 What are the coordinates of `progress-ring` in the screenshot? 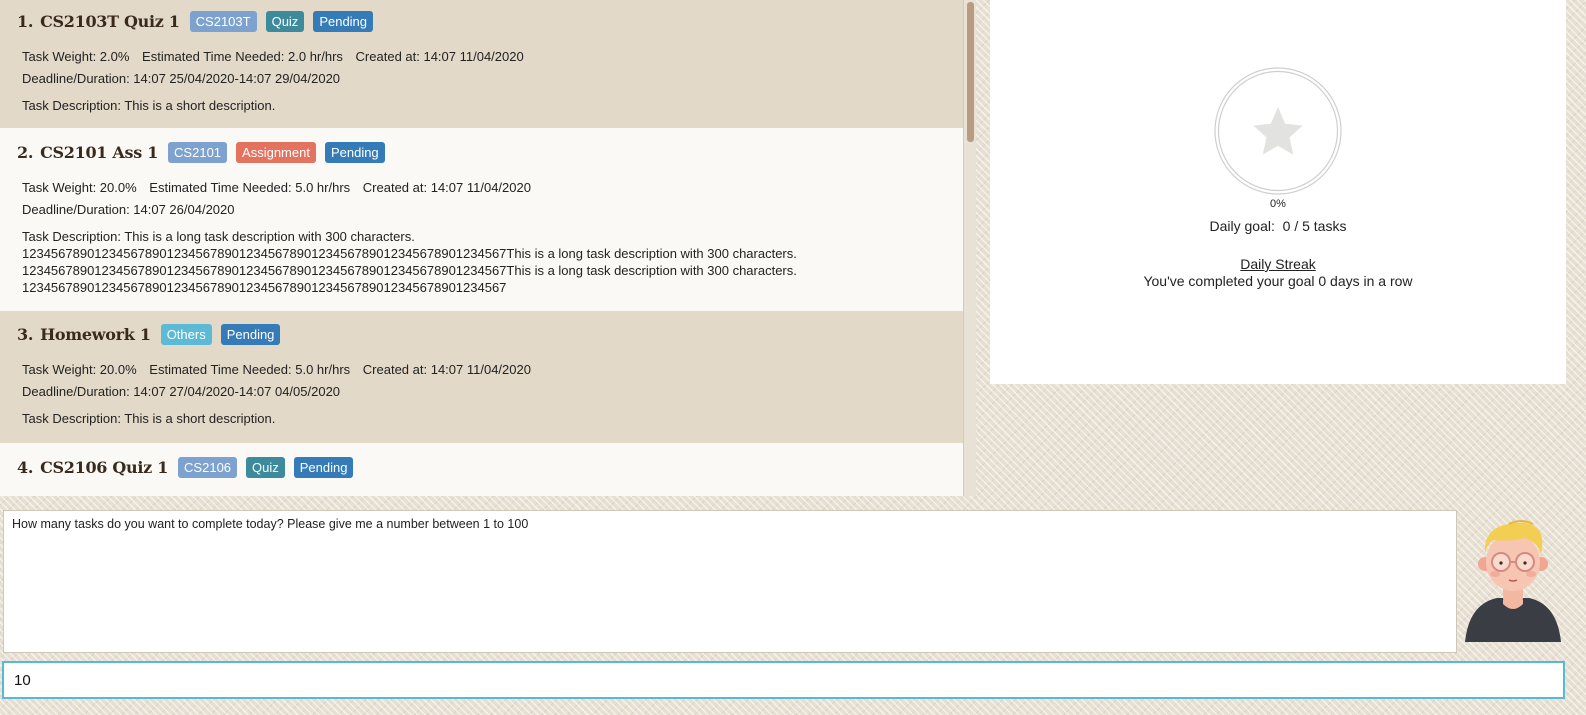 It's located at (1278, 131).